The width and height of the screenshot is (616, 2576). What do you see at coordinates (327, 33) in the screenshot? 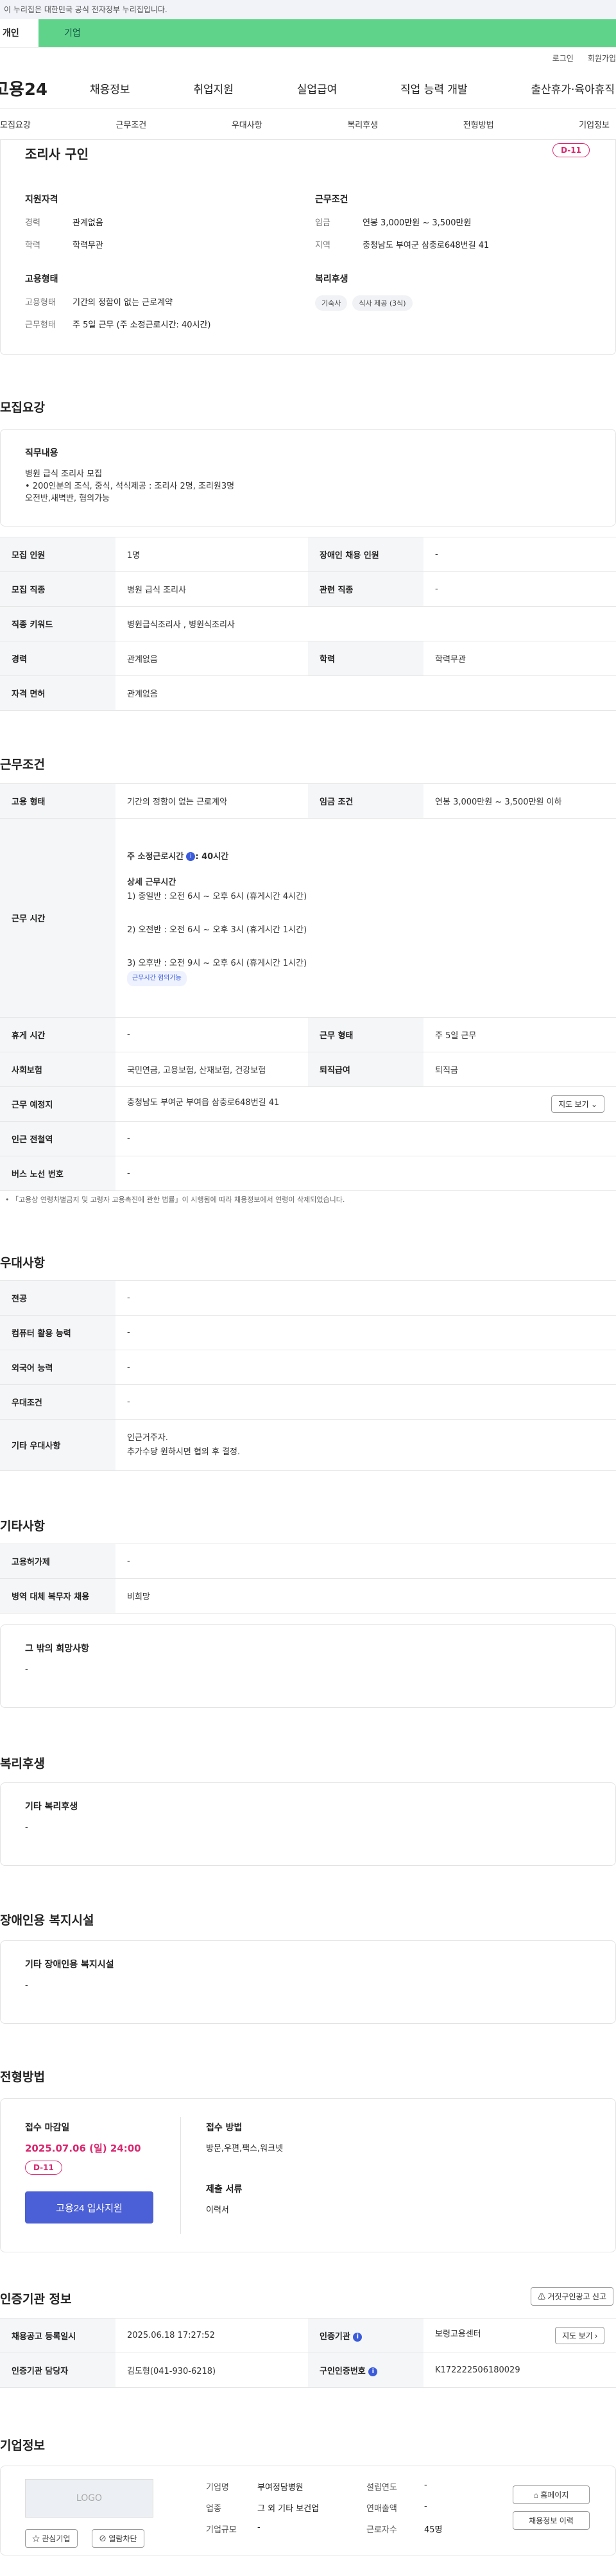
I see `tab-enterprise: 기업` at bounding box center [327, 33].